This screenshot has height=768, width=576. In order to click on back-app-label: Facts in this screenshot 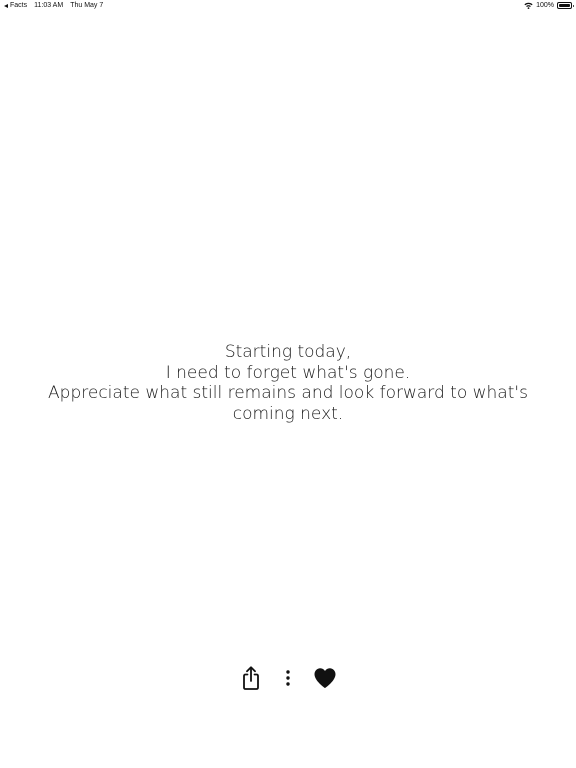, I will do `click(19, 5)`.